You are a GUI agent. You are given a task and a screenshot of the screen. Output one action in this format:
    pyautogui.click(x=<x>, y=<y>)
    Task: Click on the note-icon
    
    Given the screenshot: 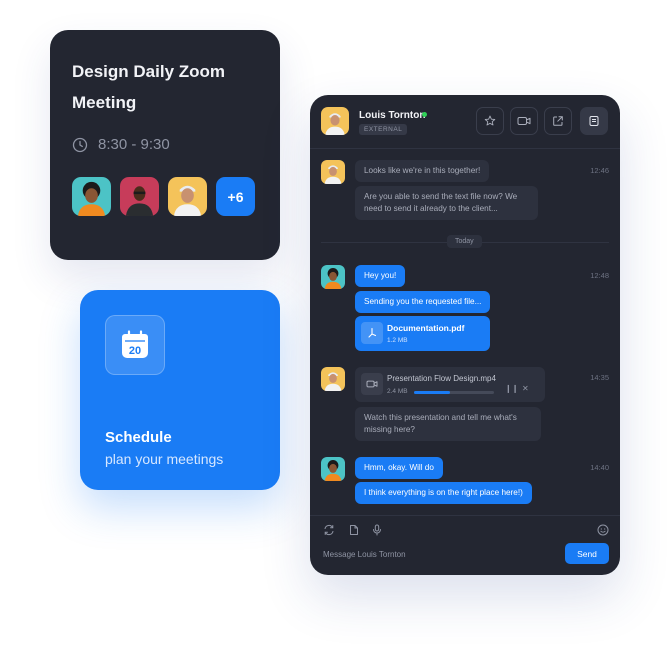 What is the action you would take?
    pyautogui.click(x=594, y=121)
    